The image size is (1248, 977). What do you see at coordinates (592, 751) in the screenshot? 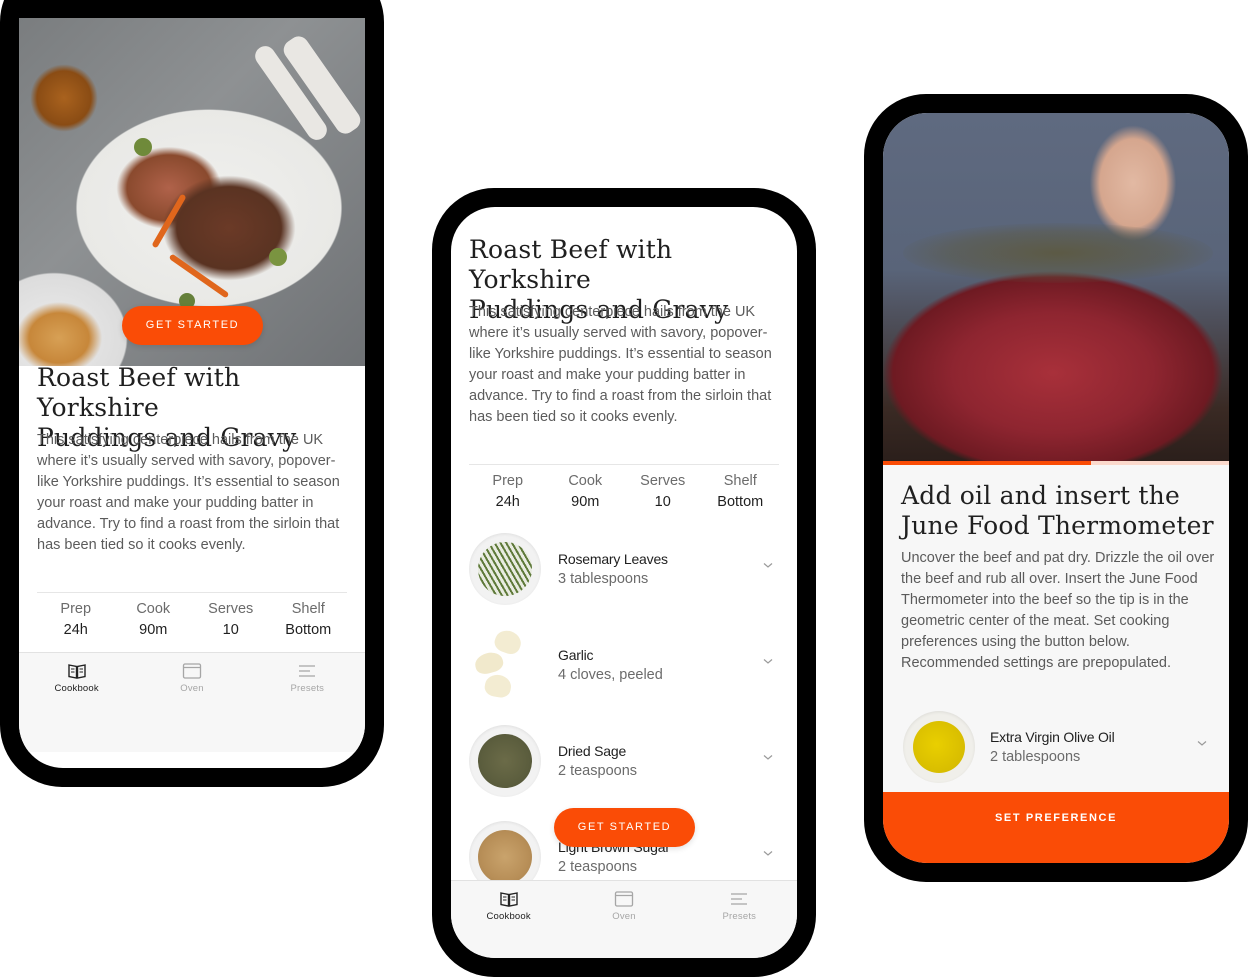
I see `ingredient-name: Dried Sage` at bounding box center [592, 751].